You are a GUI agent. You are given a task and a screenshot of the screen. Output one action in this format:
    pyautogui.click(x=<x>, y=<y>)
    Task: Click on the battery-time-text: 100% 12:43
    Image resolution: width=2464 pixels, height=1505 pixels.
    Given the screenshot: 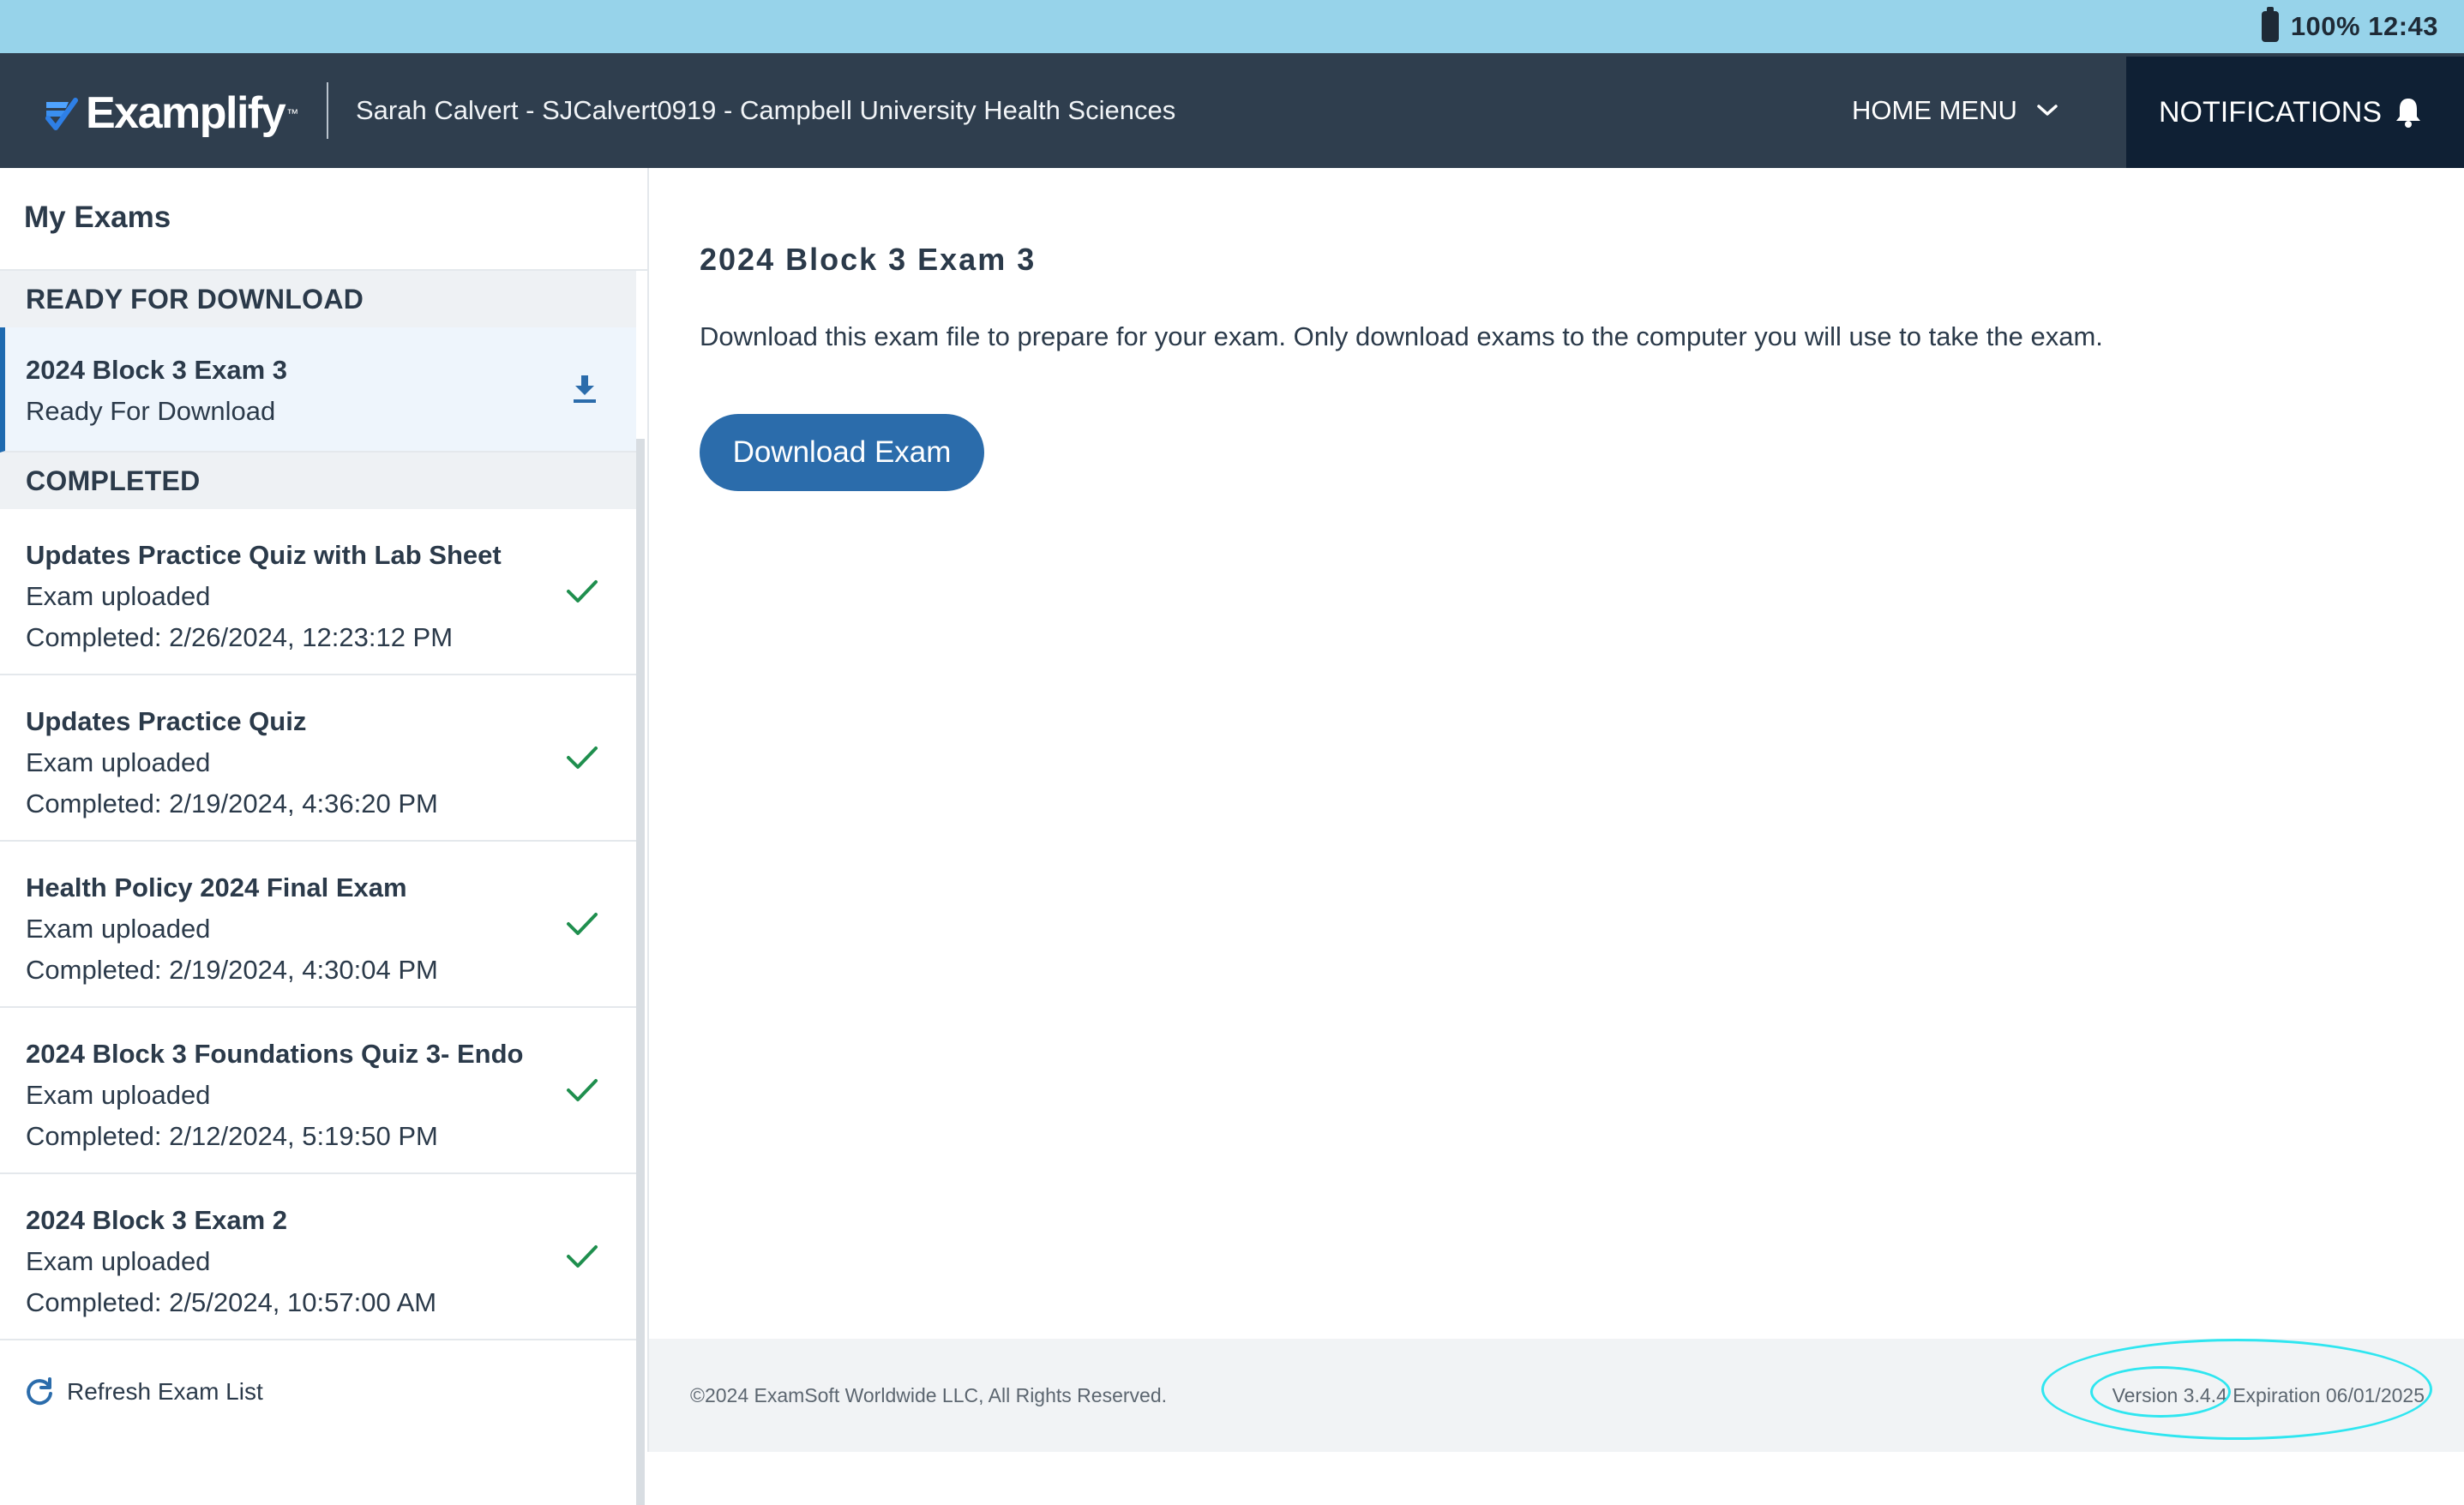 What is the action you would take?
    pyautogui.click(x=2364, y=26)
    